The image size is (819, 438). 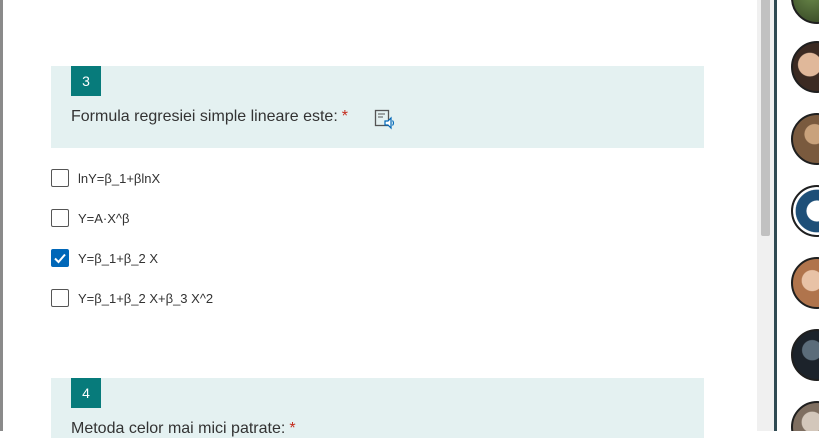 I want to click on question-title: Formula regresiei simple lineare este: *, so click(x=209, y=117).